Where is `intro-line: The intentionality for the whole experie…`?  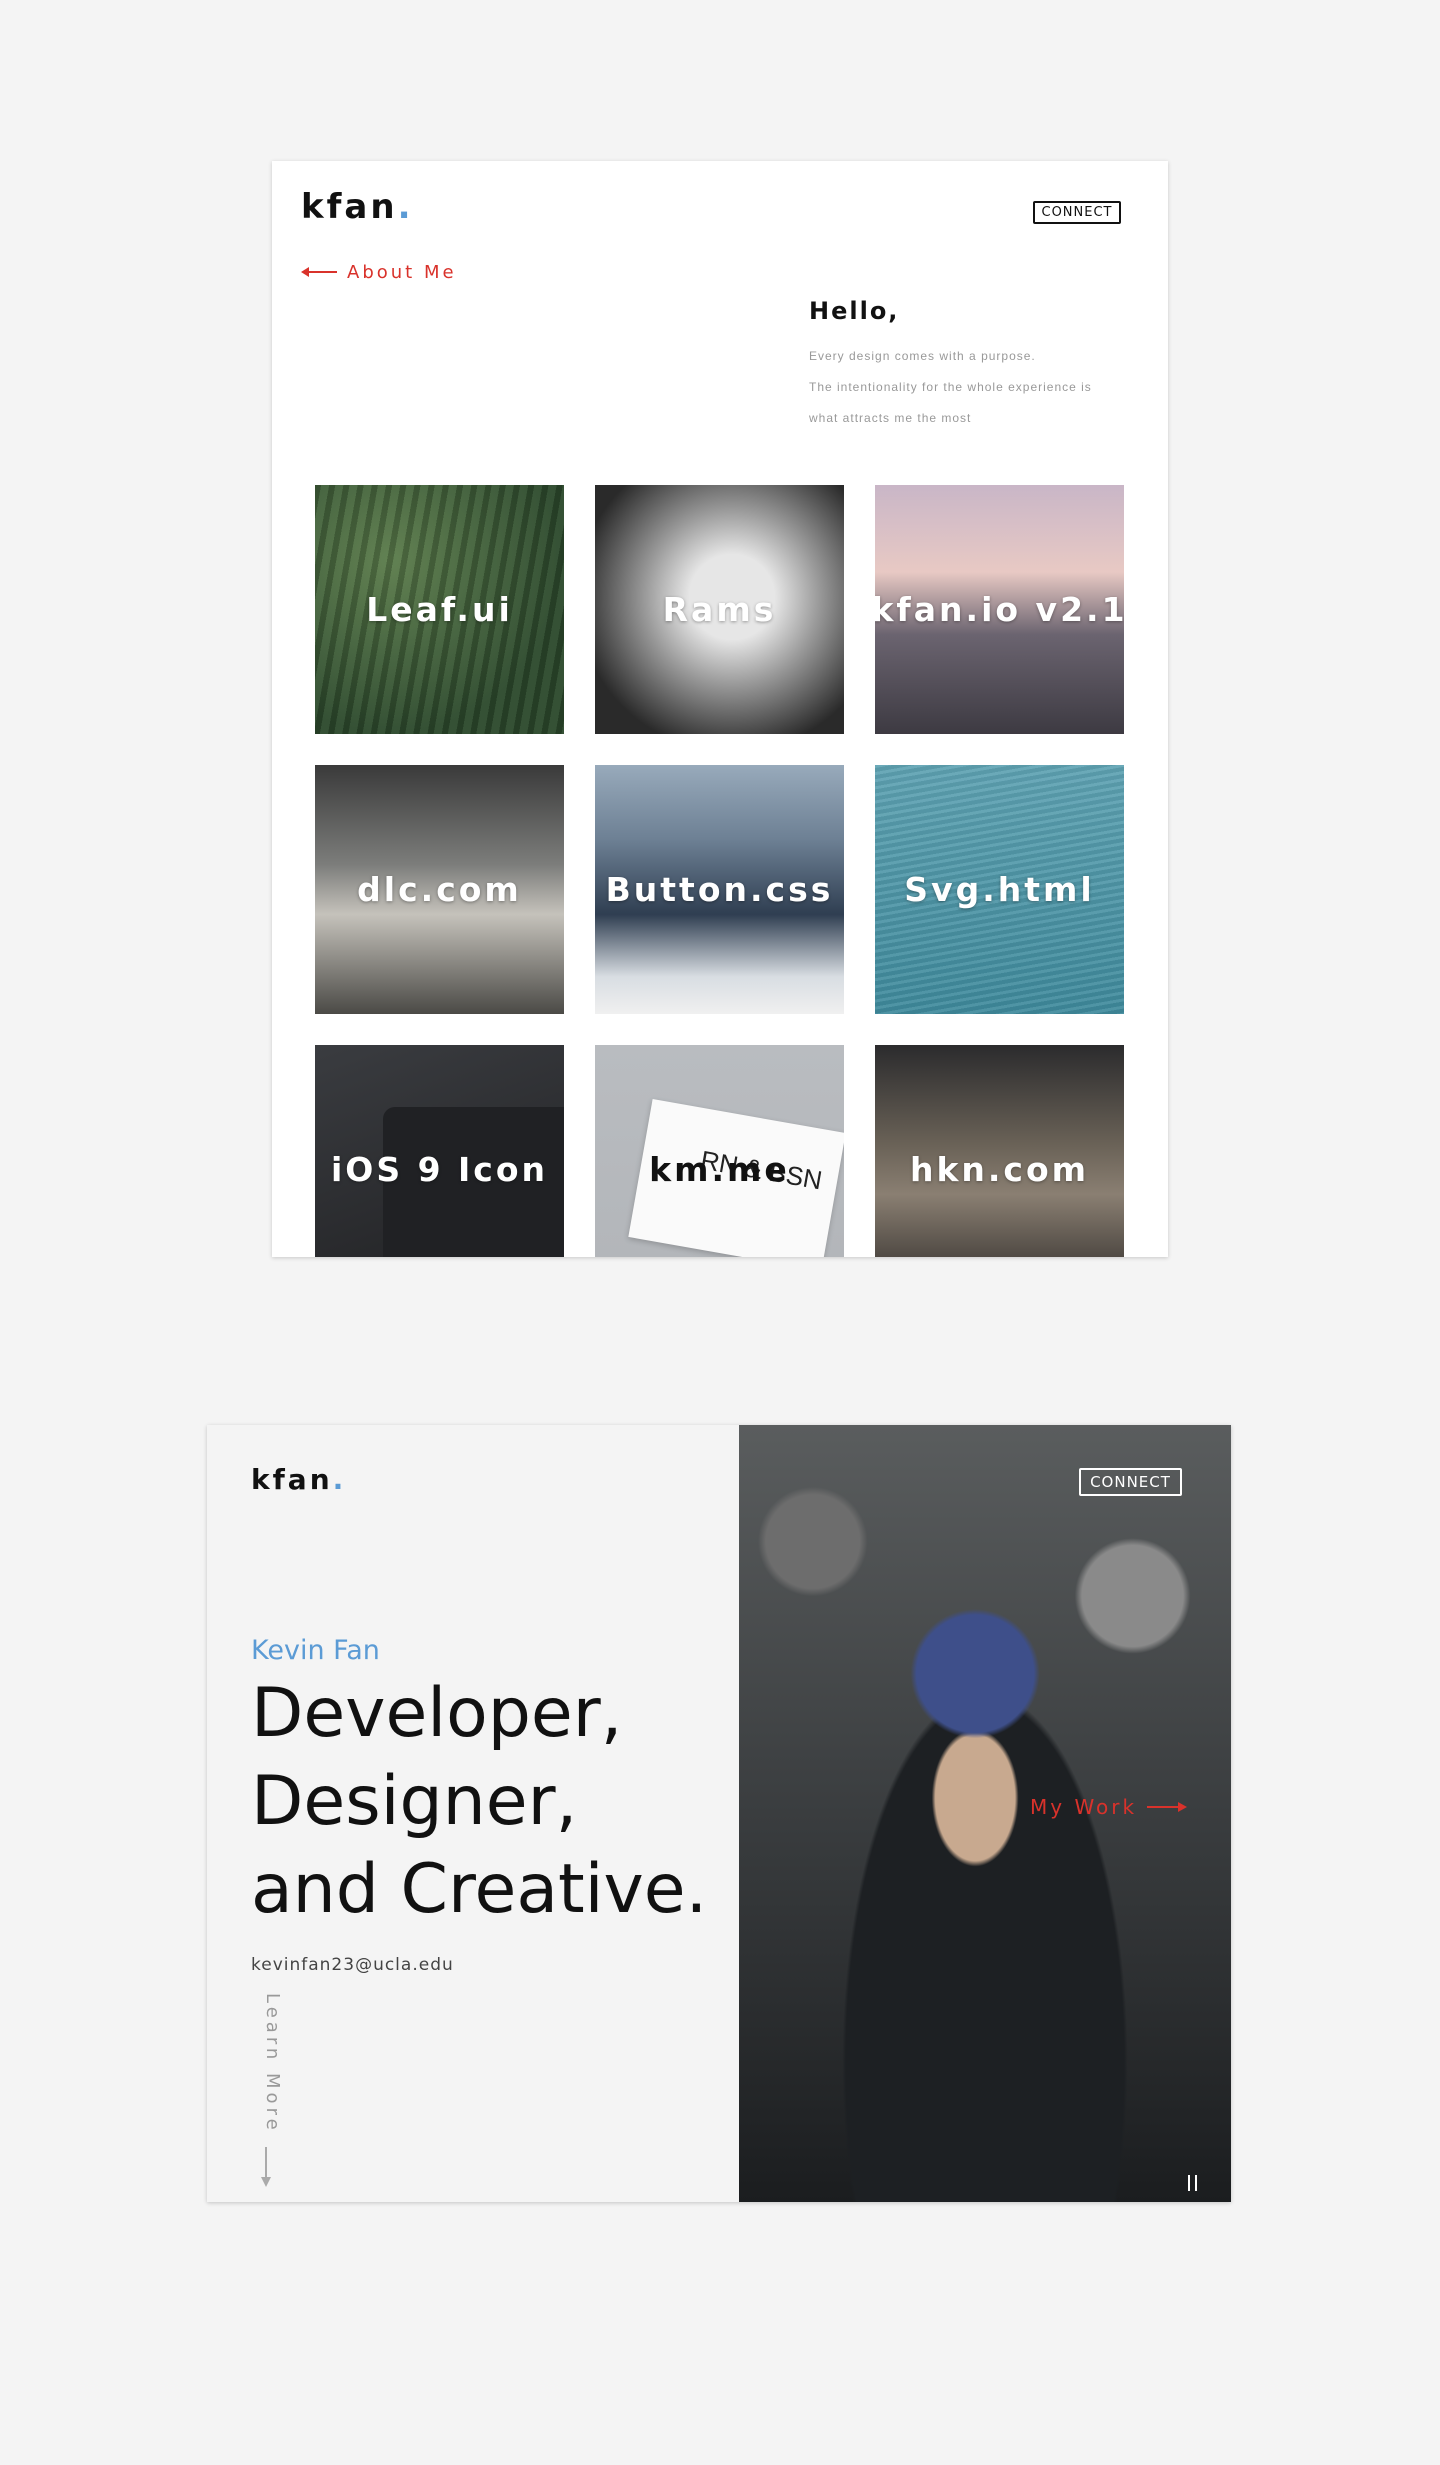 intro-line: The intentionality for the whole experie… is located at coordinates (950, 387).